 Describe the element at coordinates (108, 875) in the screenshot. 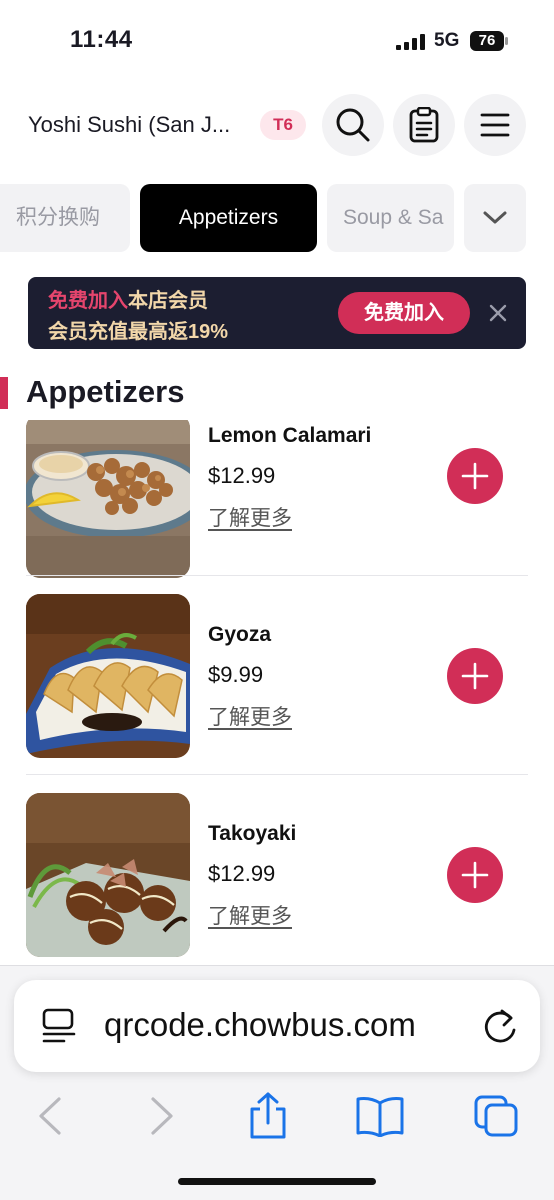

I see `takoyaki-photo` at that location.